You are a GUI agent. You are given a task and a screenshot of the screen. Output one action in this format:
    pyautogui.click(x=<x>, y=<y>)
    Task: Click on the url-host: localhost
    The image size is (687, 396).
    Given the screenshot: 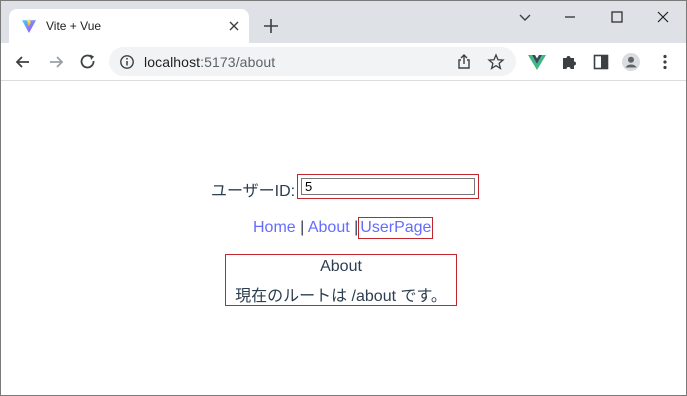 What is the action you would take?
    pyautogui.click(x=172, y=62)
    